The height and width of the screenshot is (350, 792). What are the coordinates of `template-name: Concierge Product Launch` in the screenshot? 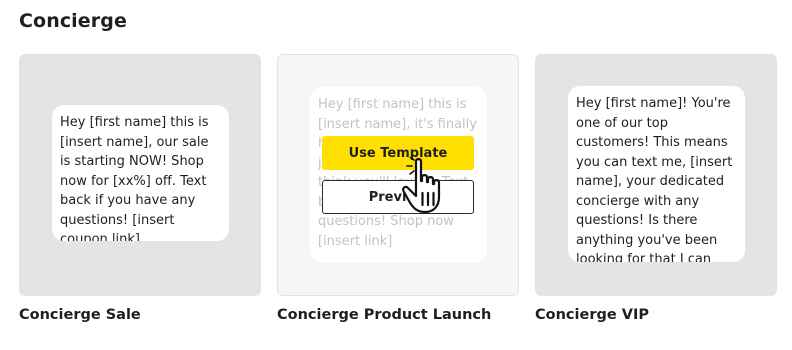 It's located at (384, 315).